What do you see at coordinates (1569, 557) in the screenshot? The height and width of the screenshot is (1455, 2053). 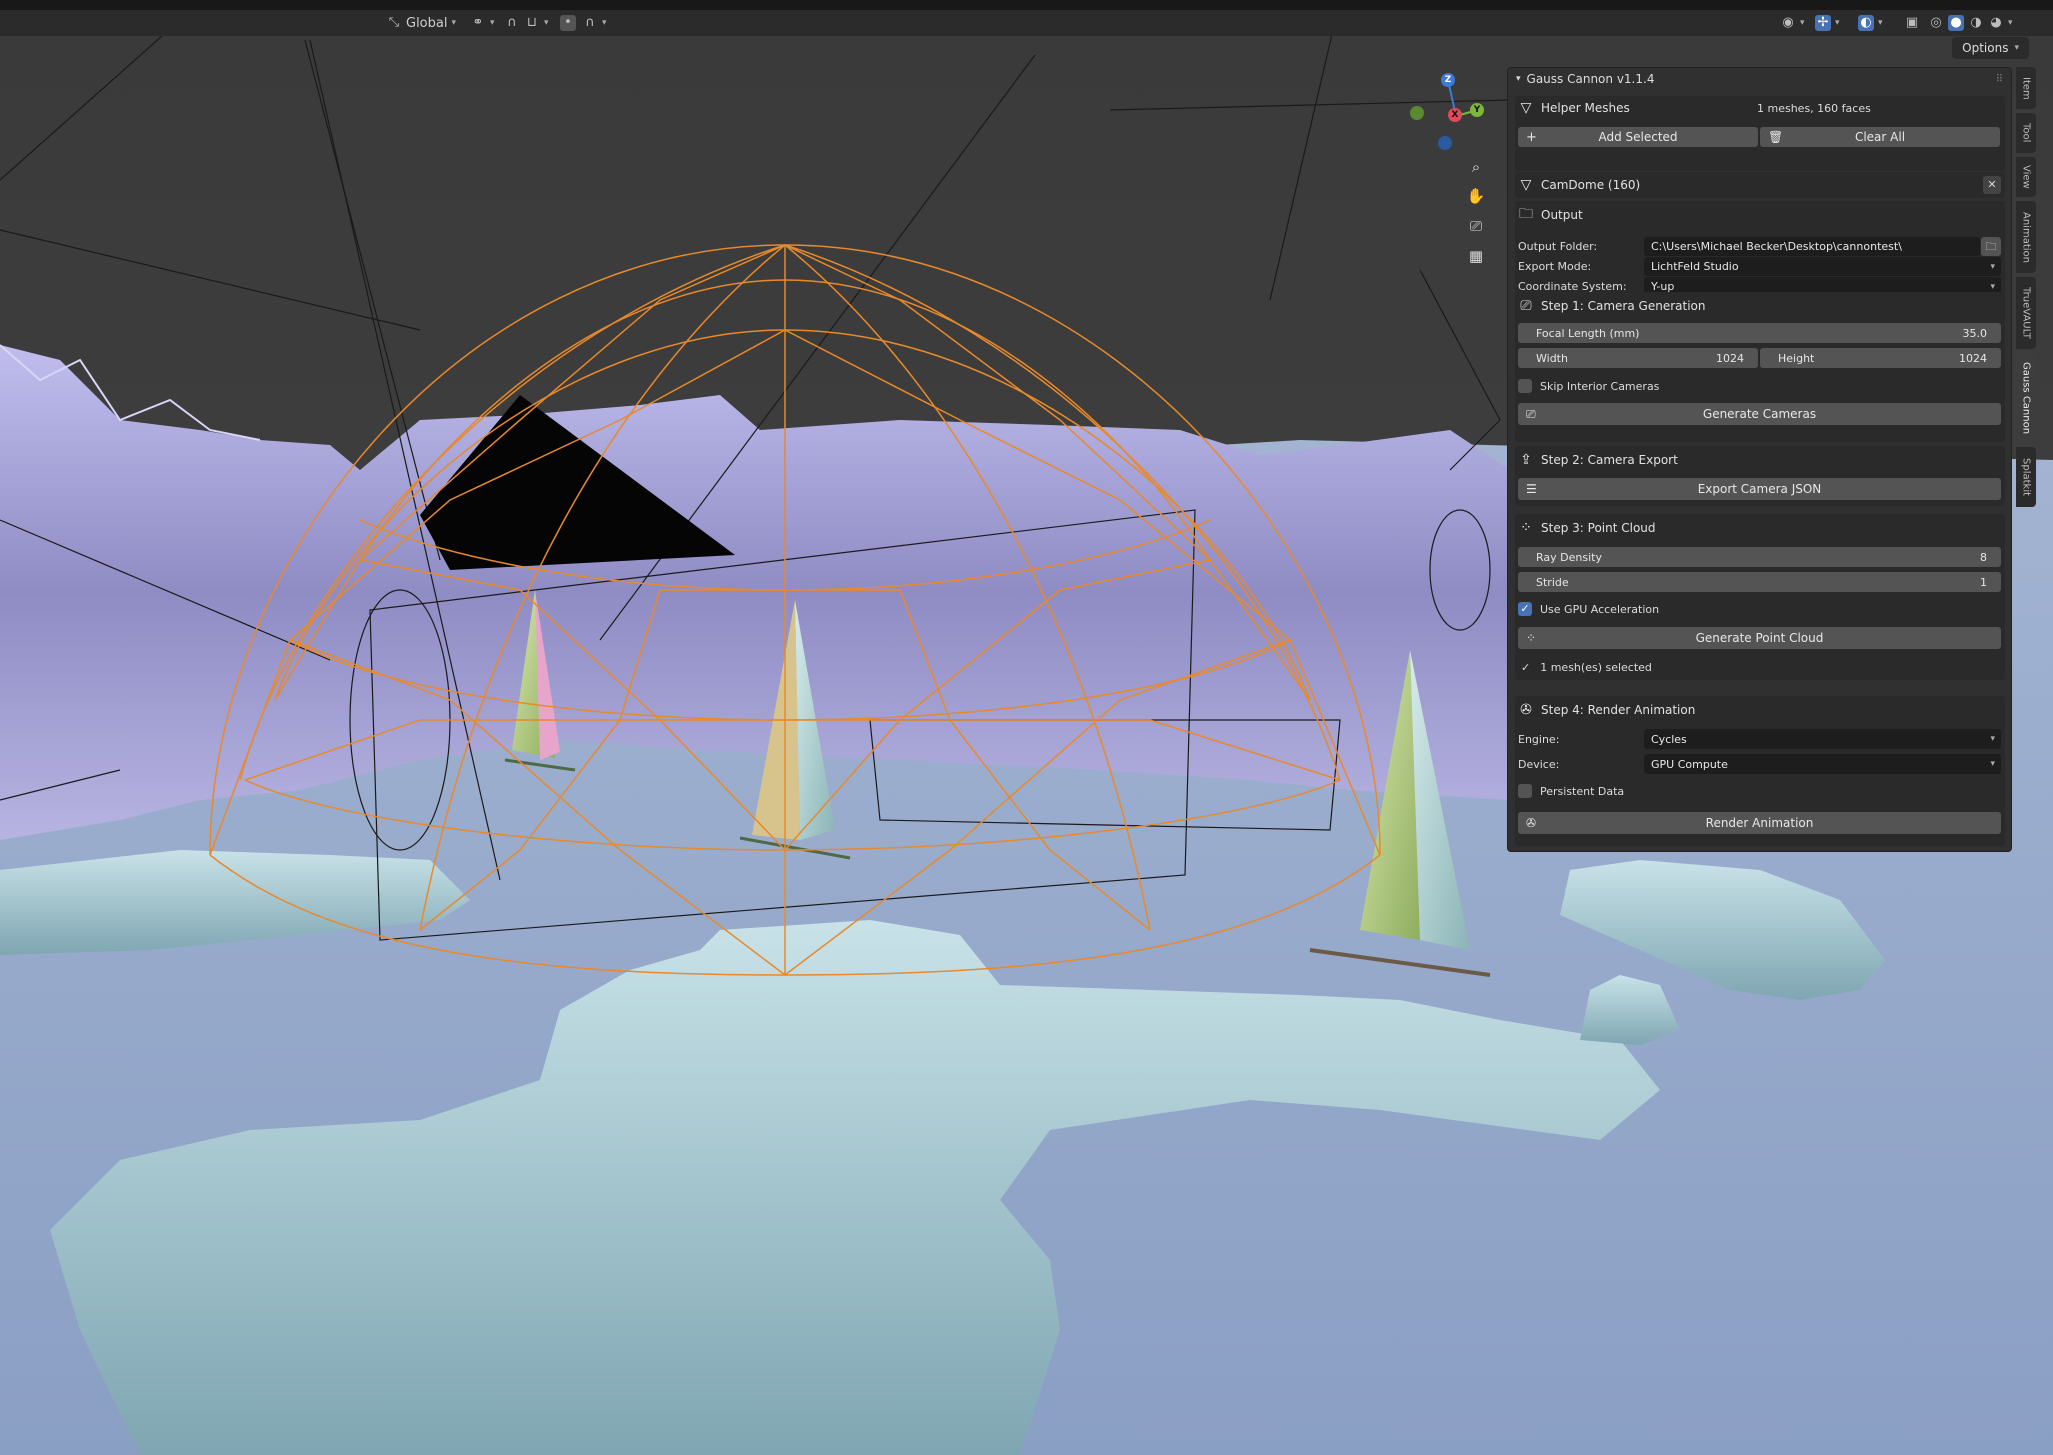 I see `ray-density-label: Ray Density` at bounding box center [1569, 557].